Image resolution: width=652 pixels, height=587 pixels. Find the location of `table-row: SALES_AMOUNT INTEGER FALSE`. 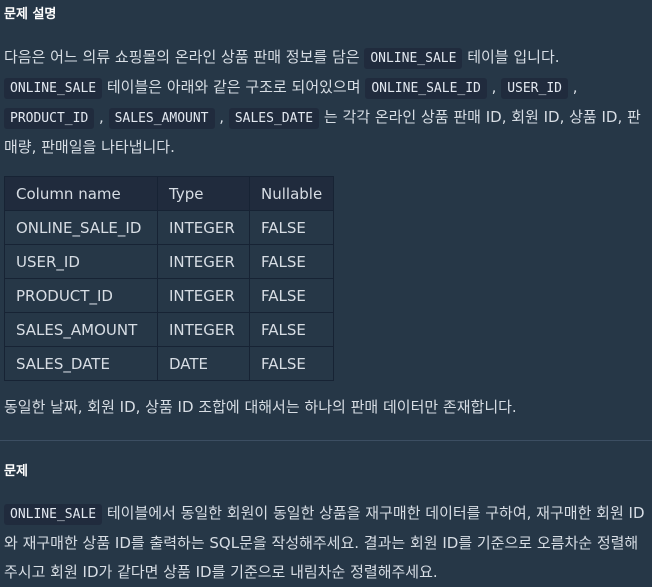

table-row: SALES_AMOUNT INTEGER FALSE is located at coordinates (169, 329).